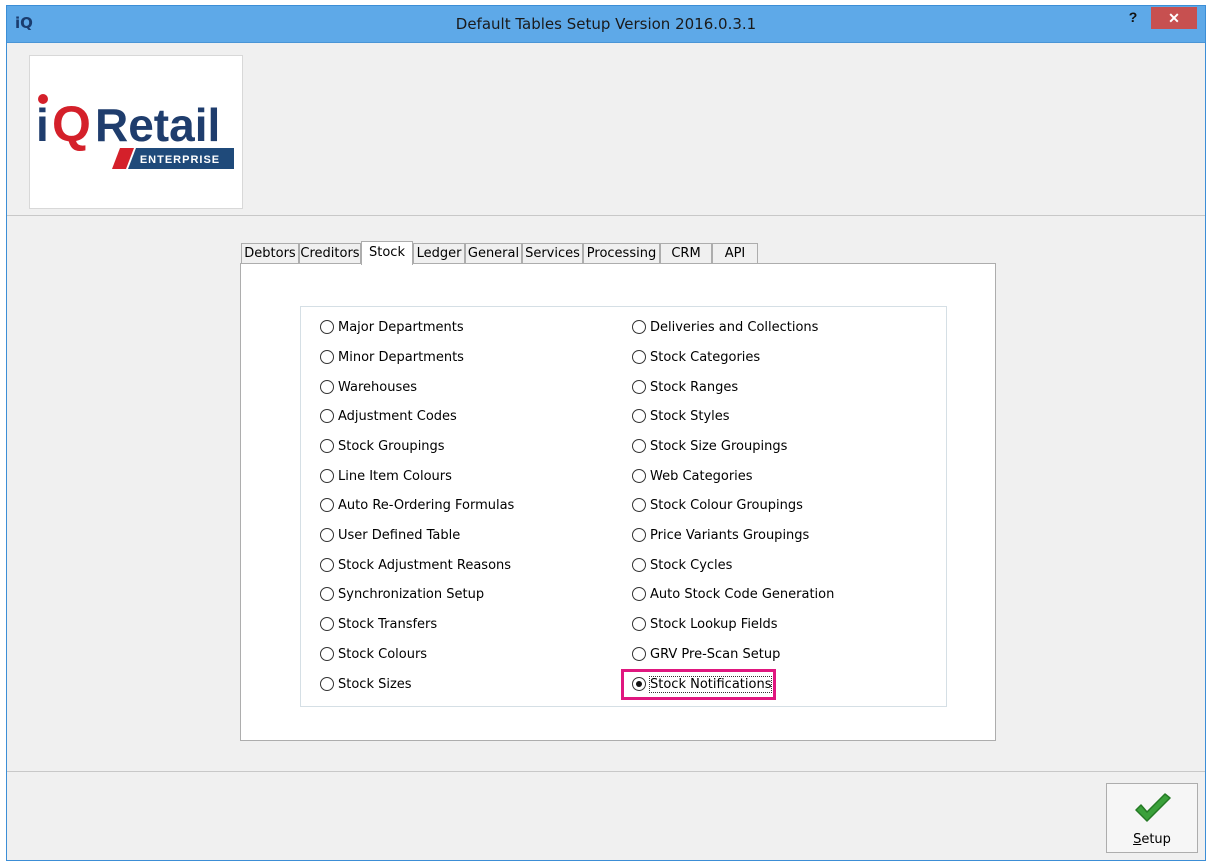 Image resolution: width=1212 pixels, height=863 pixels. Describe the element at coordinates (742, 594) in the screenshot. I see `radio-label: Auto Stock Code Generation` at that location.